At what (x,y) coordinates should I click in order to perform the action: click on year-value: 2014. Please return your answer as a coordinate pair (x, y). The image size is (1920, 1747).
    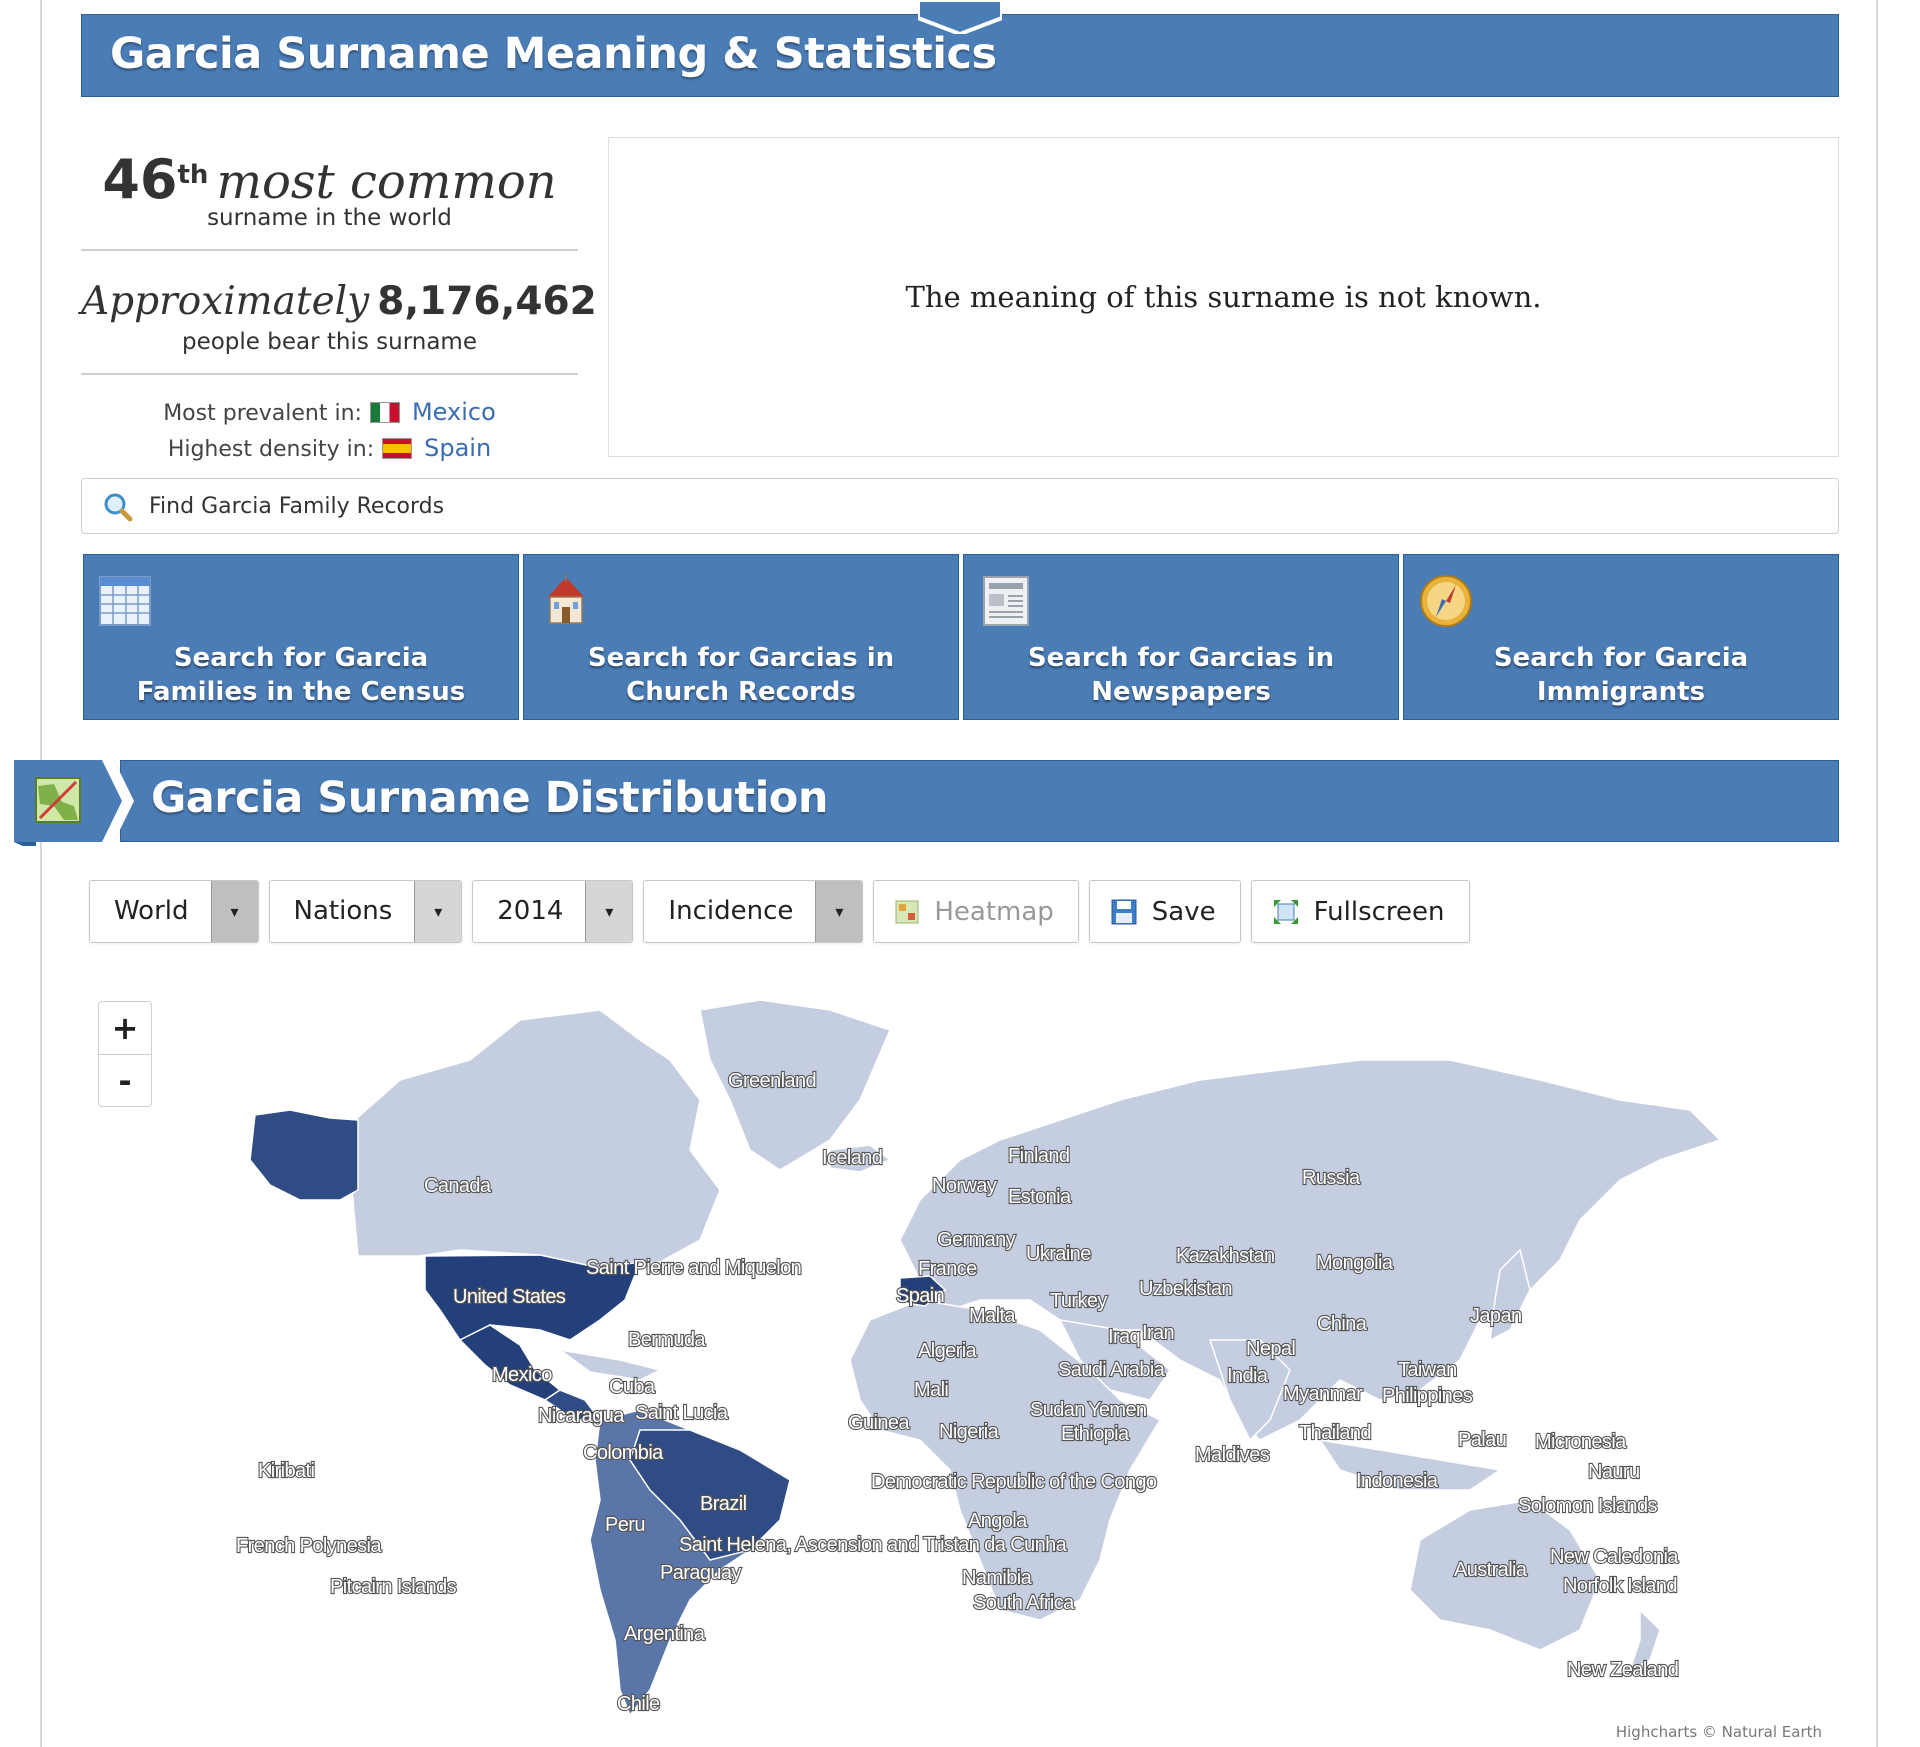
    Looking at the image, I should click on (530, 911).